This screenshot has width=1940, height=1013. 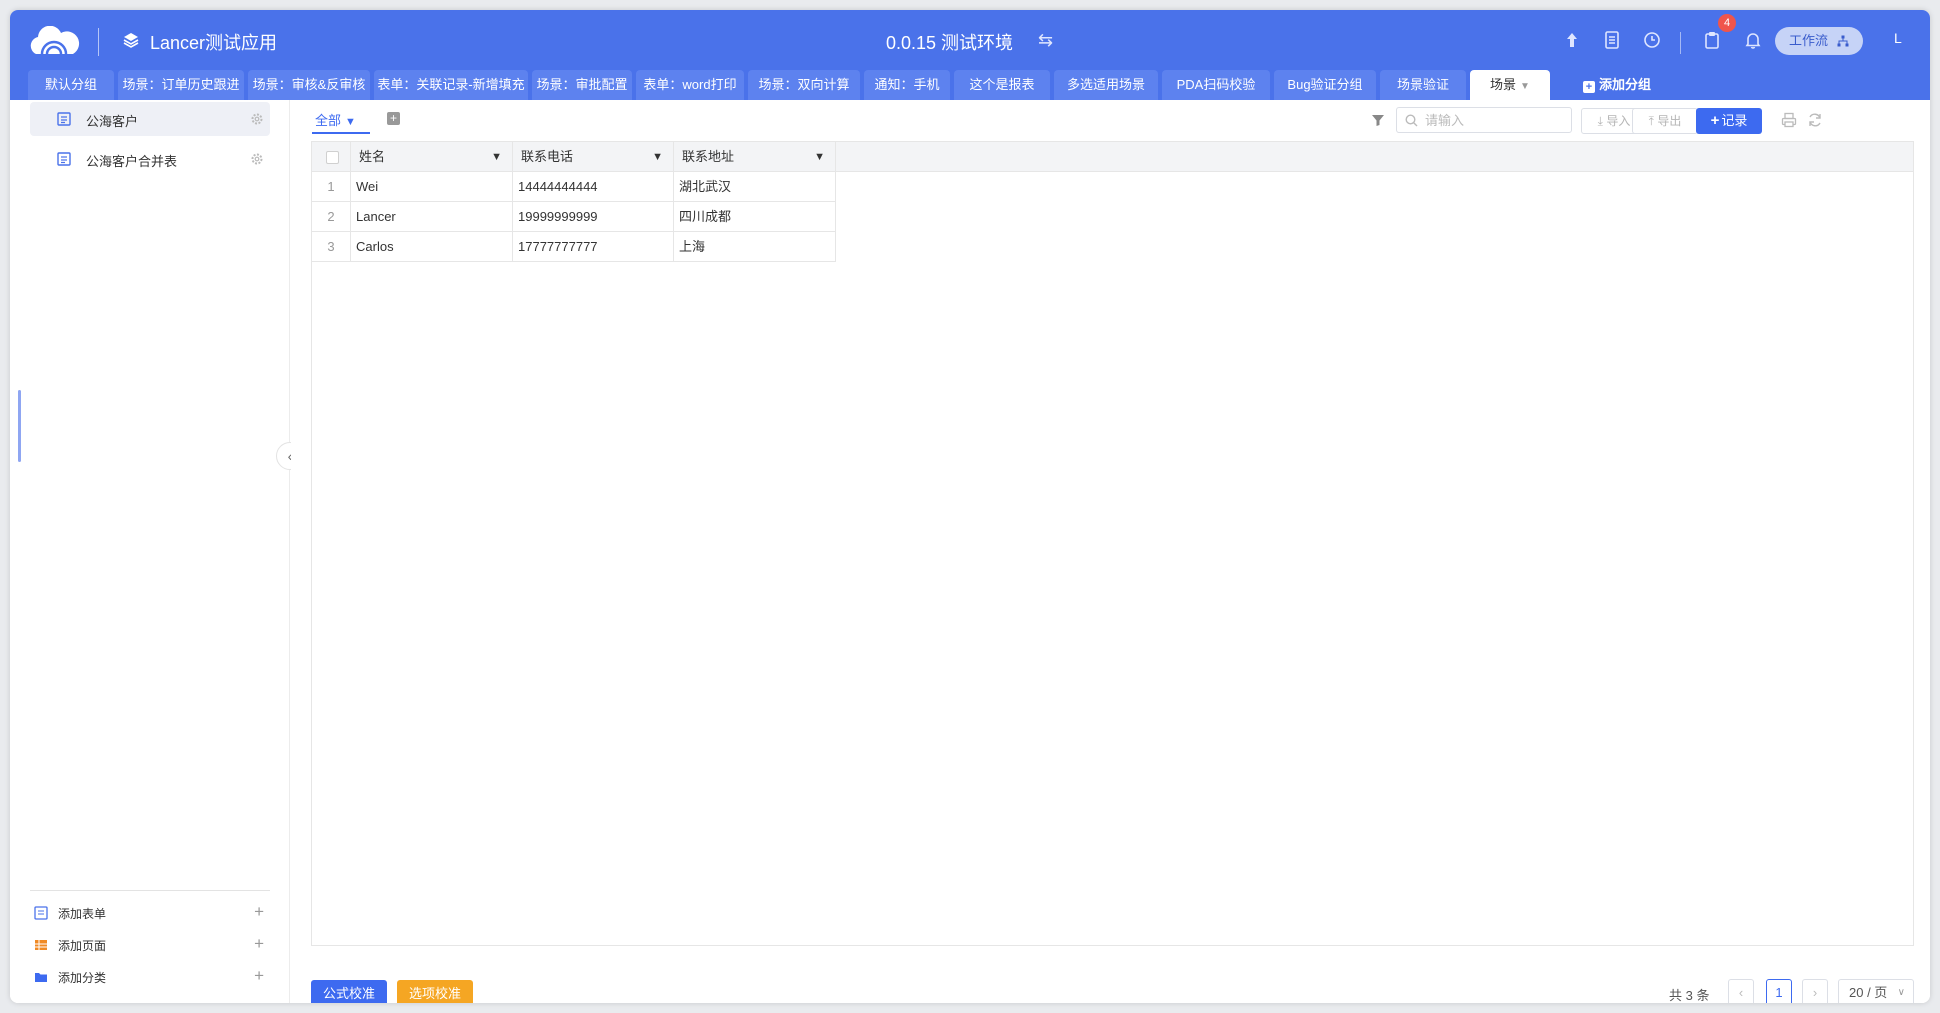 What do you see at coordinates (1789, 120) in the screenshot?
I see `print-icon` at bounding box center [1789, 120].